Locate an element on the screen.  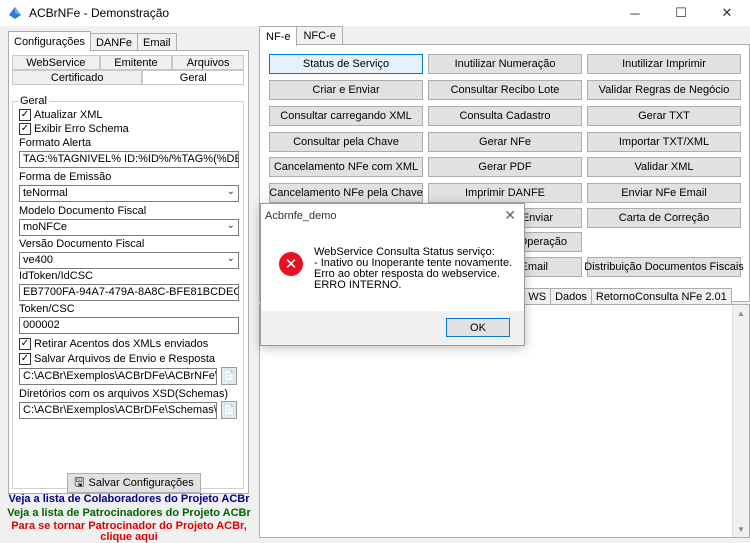
modelo-select: moNFCe ⌄ is located at coordinates (129, 227).